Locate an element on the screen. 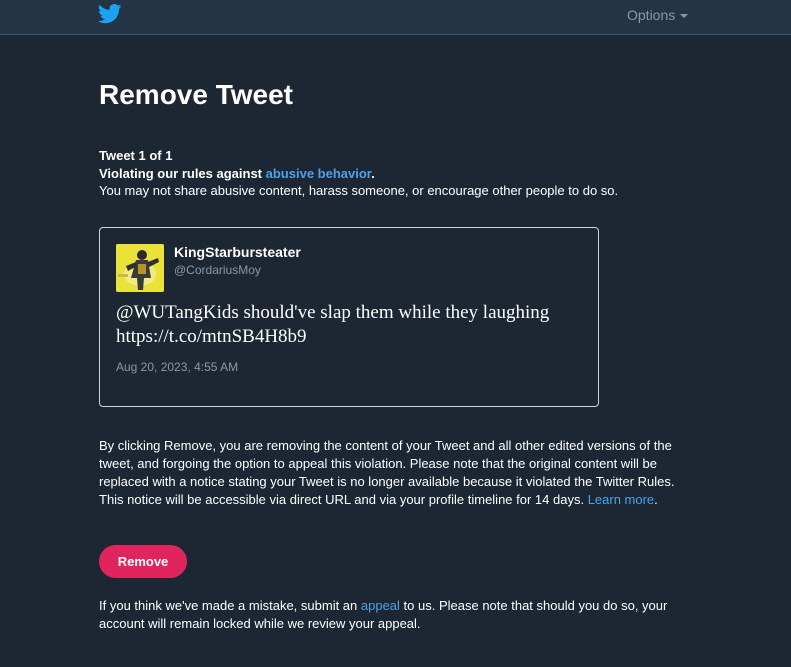  options-menu: Options is located at coordinates (658, 15).